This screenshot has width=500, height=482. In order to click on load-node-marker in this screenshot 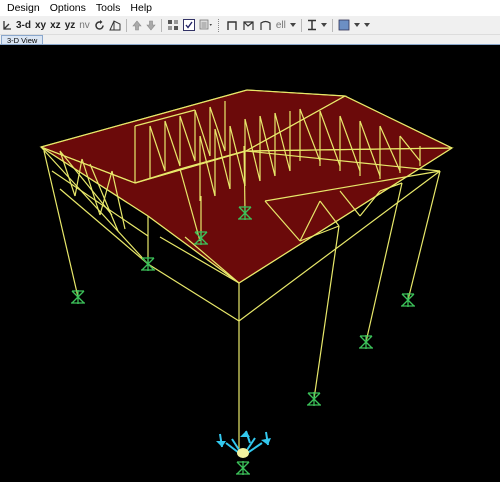, I will do `click(243, 453)`.